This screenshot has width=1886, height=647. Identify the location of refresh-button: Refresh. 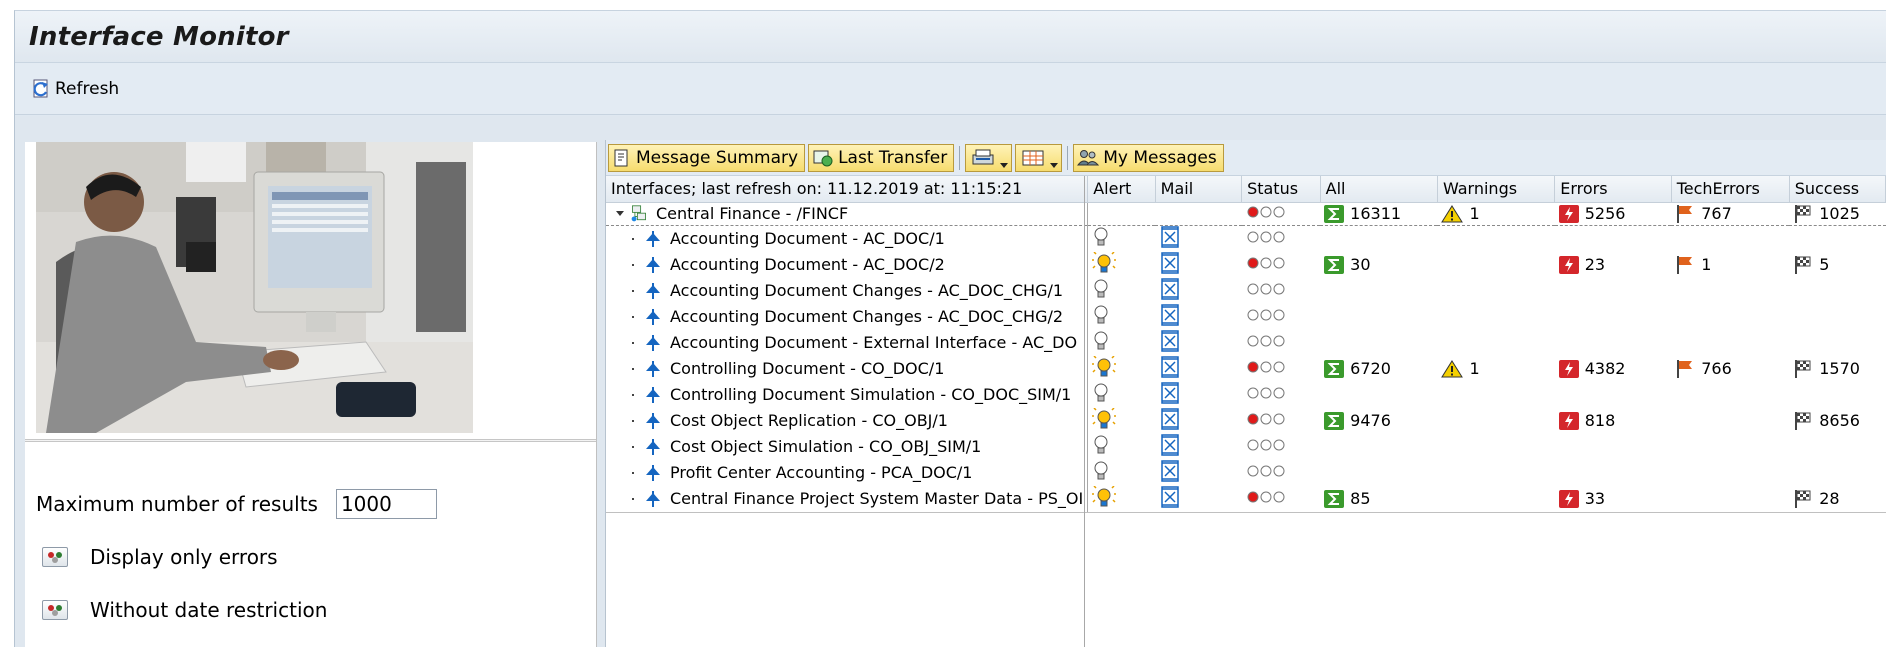
(74, 89).